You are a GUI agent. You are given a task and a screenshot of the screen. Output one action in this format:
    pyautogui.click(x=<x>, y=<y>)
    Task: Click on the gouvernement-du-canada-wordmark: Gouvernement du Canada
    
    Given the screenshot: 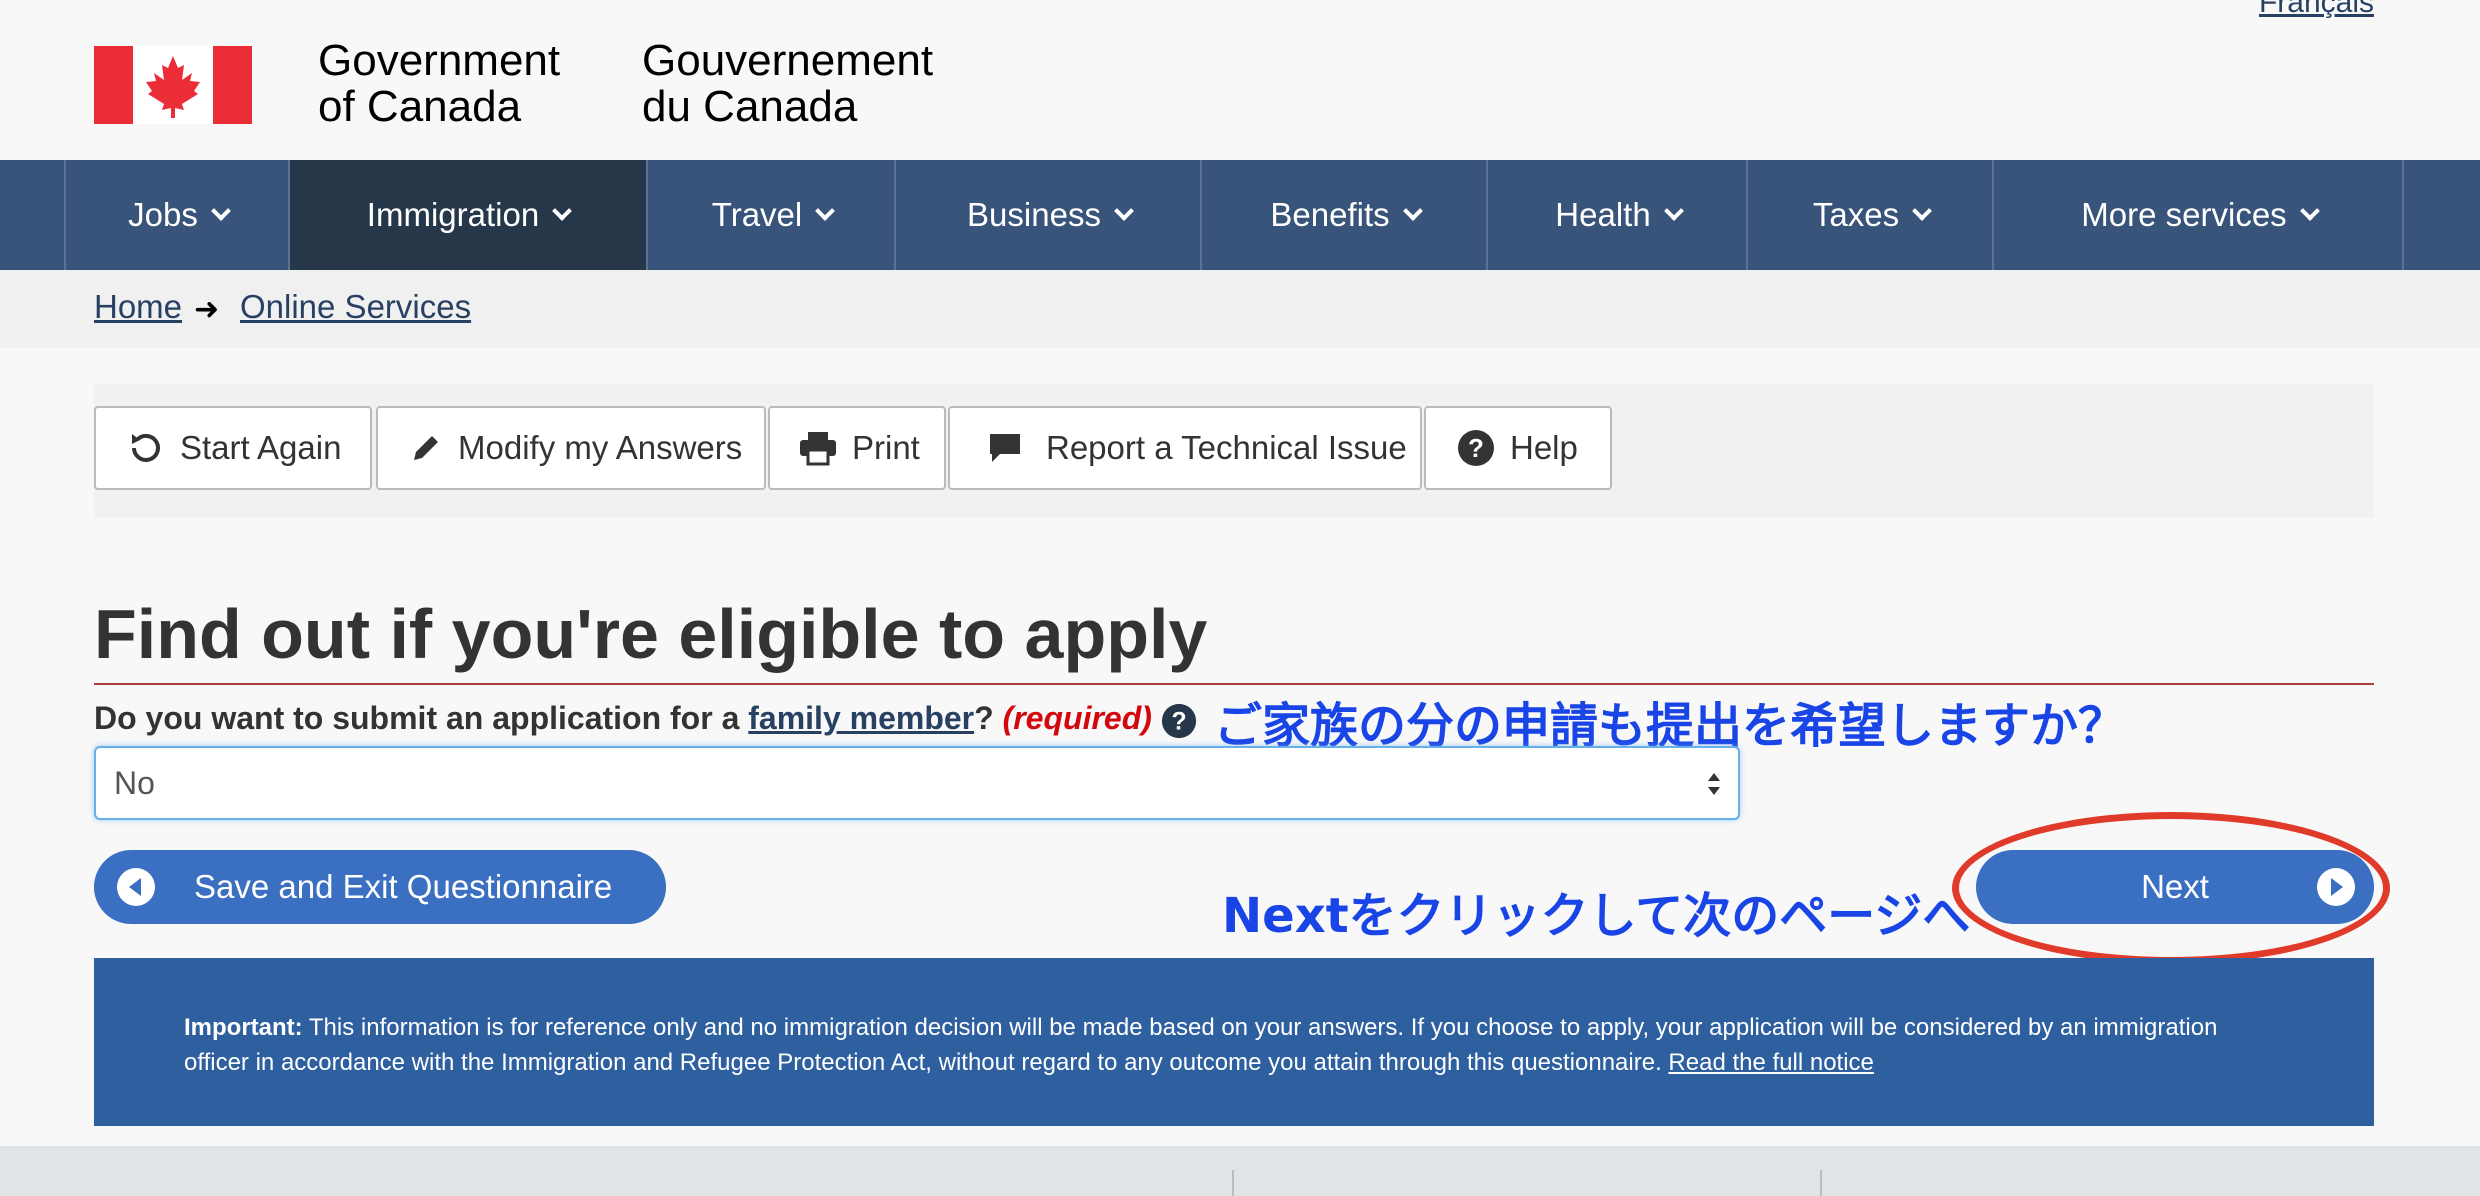 What is the action you would take?
    pyautogui.click(x=787, y=84)
    